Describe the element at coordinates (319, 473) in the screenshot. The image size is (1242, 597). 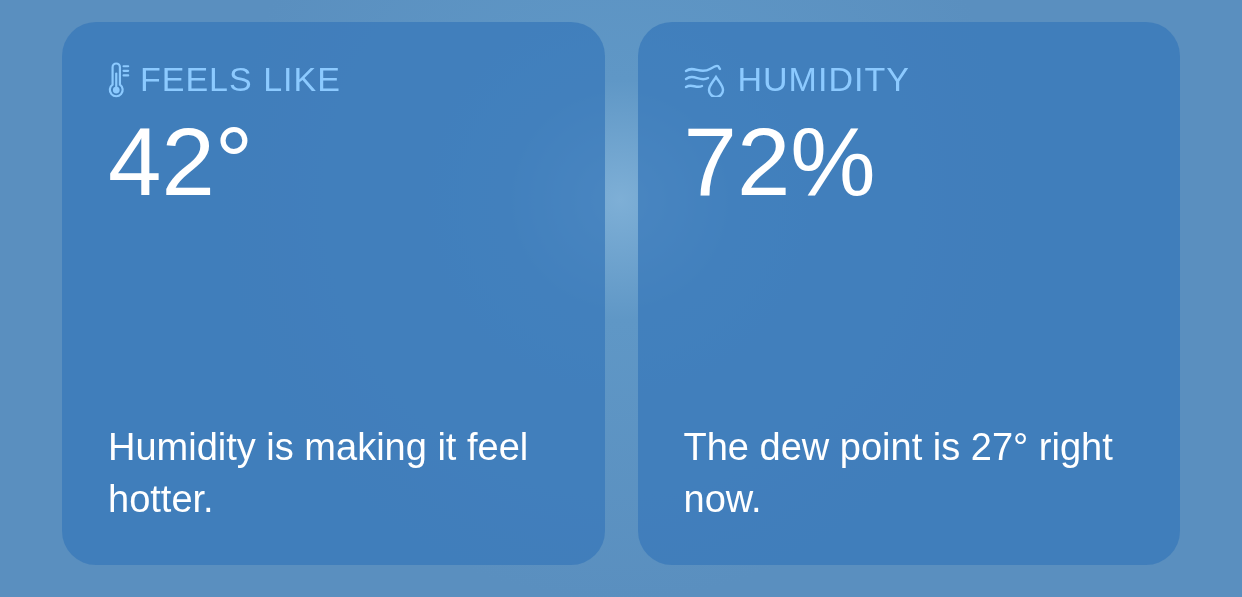
I see `card-description: Humidity is making it feel hotter.` at that location.